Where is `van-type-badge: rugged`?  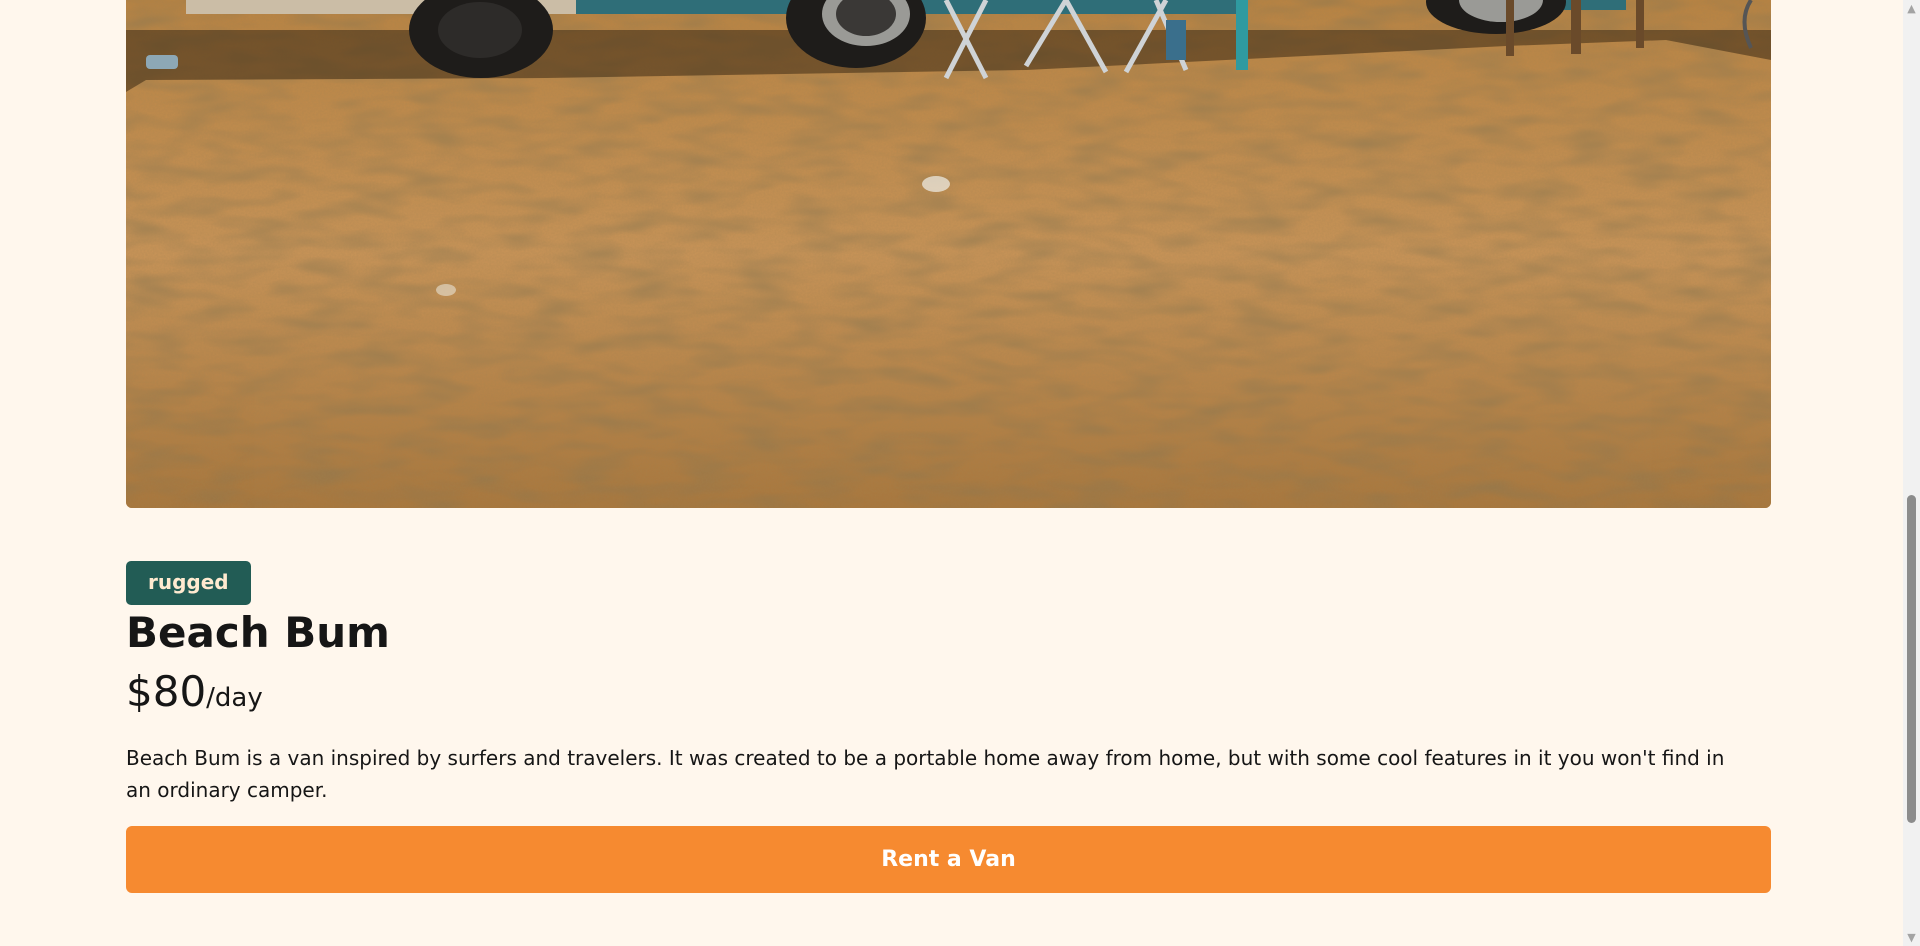
van-type-badge: rugged is located at coordinates (188, 583).